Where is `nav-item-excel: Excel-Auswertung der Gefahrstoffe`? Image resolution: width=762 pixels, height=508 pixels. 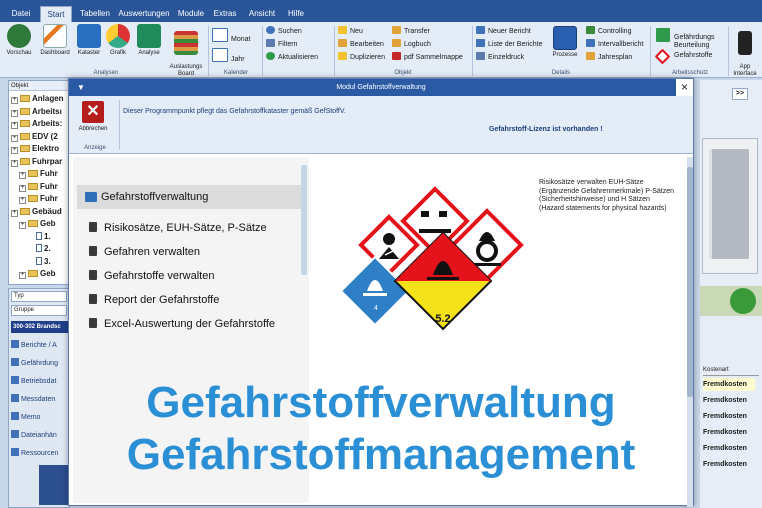 nav-item-excel: Excel-Auswertung der Gefahrstoffe is located at coordinates (182, 324).